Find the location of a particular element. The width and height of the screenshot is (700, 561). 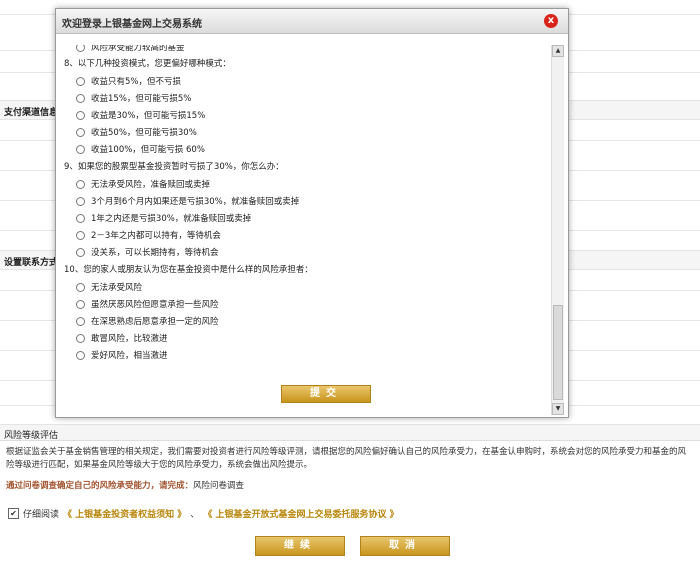

option: 虽然厌恶风险但愿意承担一些风险 is located at coordinates (147, 304).